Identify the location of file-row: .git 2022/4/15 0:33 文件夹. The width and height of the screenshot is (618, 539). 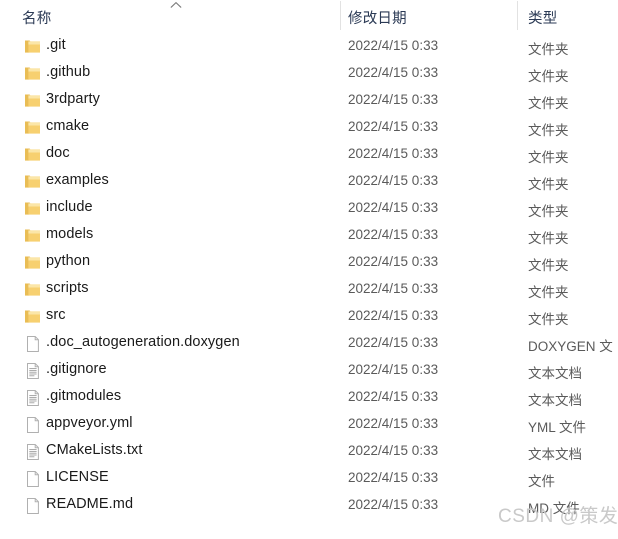
(309, 46).